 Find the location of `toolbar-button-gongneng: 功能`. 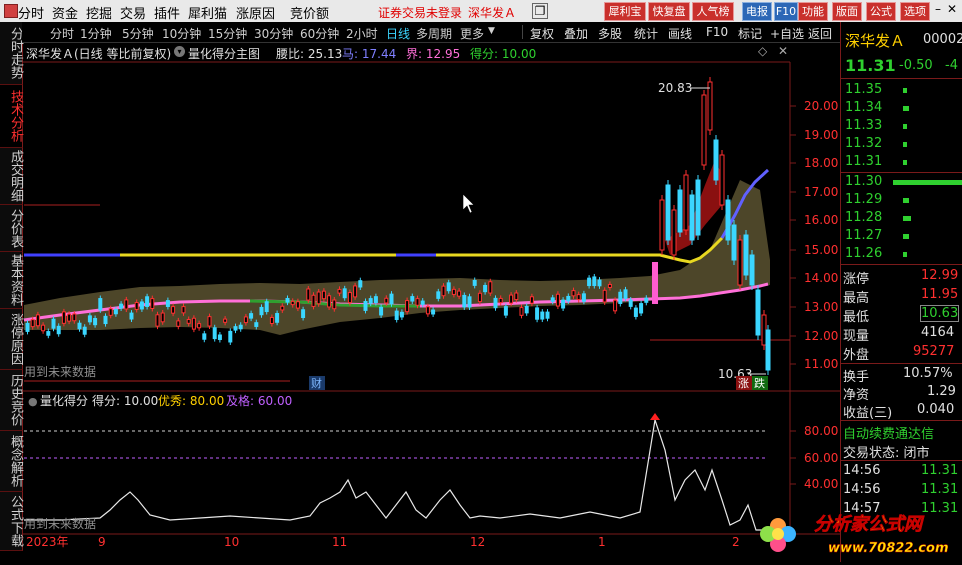

toolbar-button-gongneng: 功能 is located at coordinates (813, 11).